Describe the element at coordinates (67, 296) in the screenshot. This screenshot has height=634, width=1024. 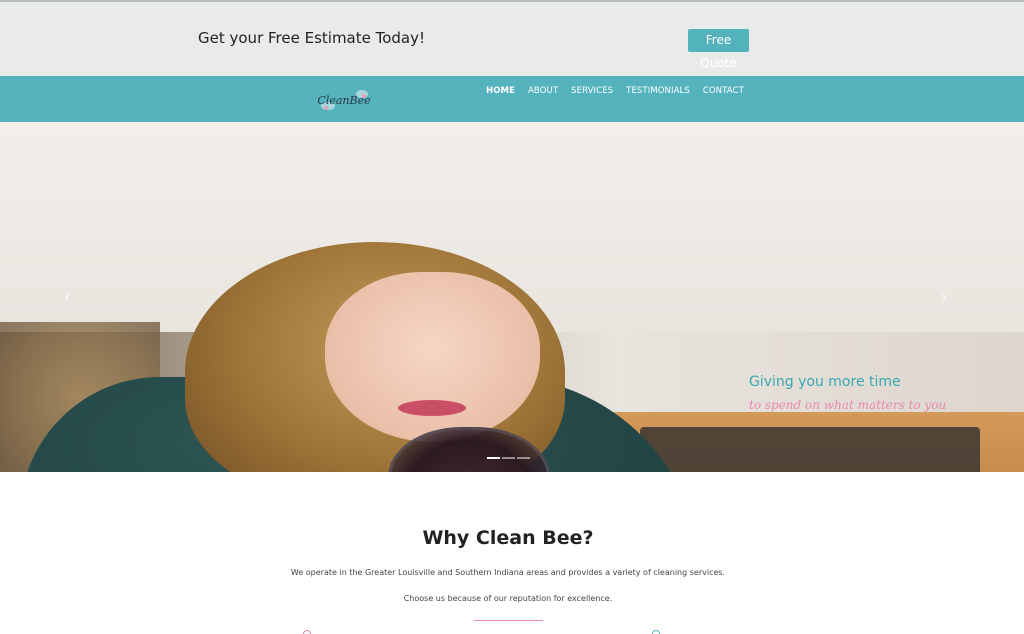
I see `carousel-prev-icon: ‹` at that location.